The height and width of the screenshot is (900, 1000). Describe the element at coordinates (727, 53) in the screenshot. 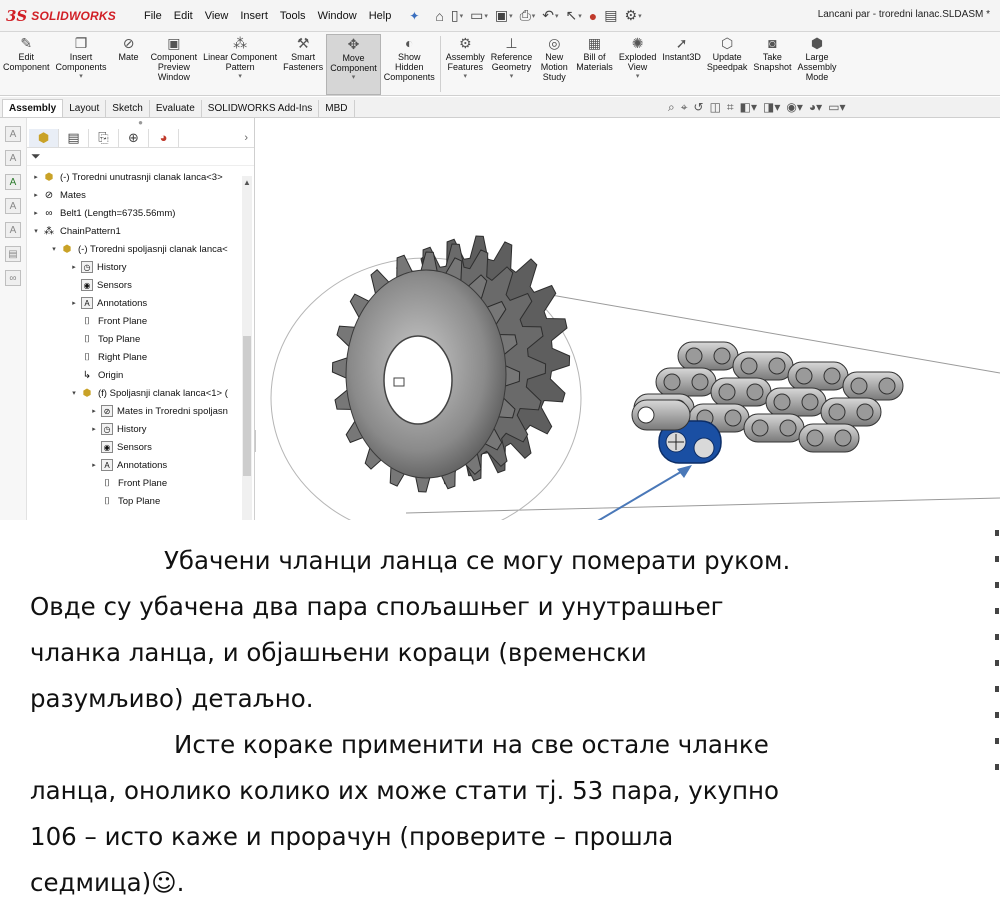

I see `update-speedpak-button: ⬡ Update Speedpak` at that location.